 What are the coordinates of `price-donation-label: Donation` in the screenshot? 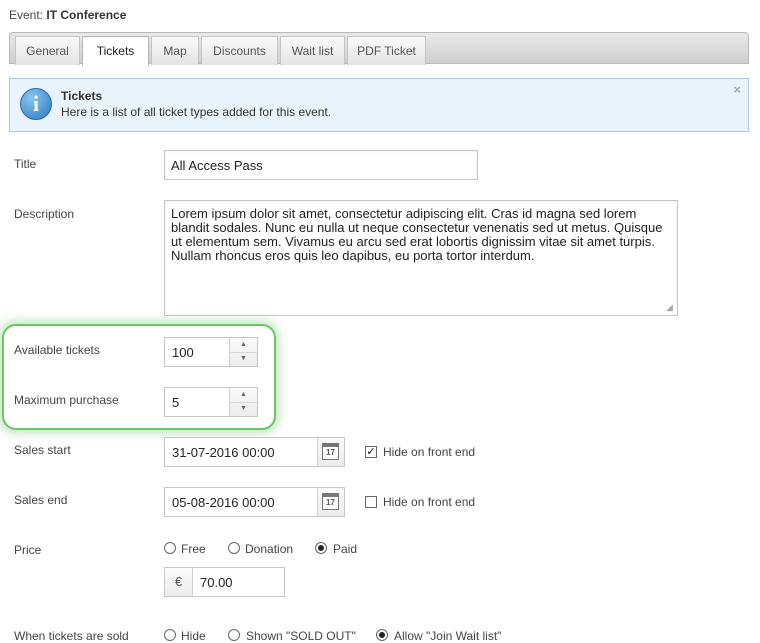 It's located at (269, 549).